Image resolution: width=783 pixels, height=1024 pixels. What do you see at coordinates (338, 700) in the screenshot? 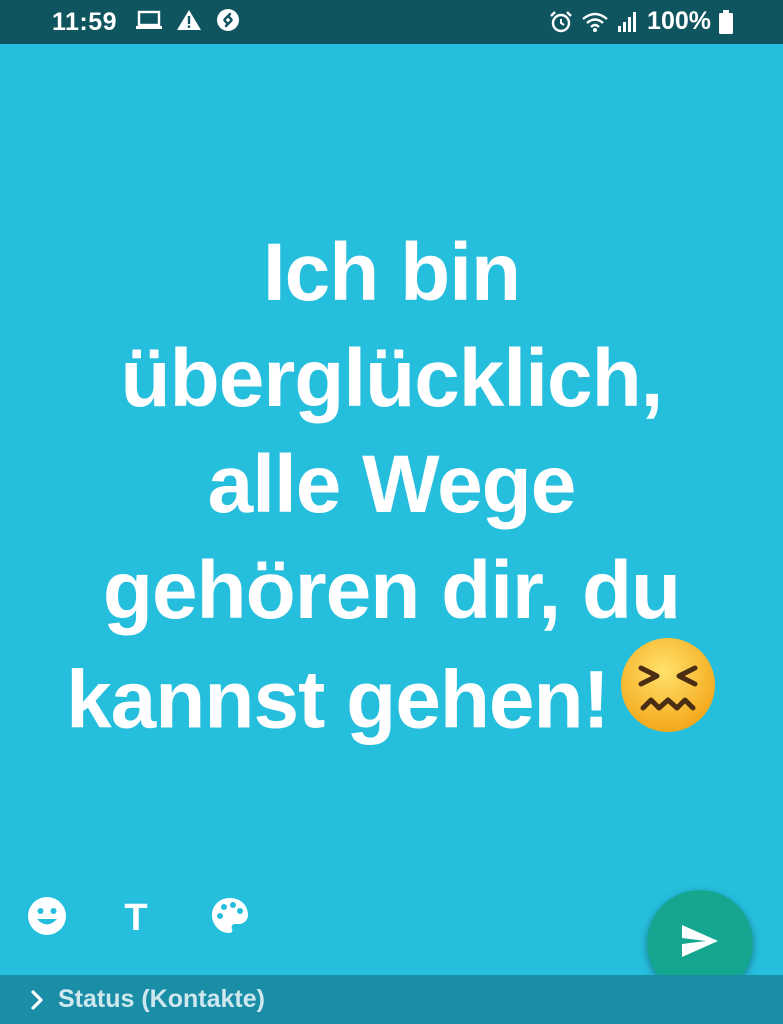
I see `status-text-line: kannst gehen!` at bounding box center [338, 700].